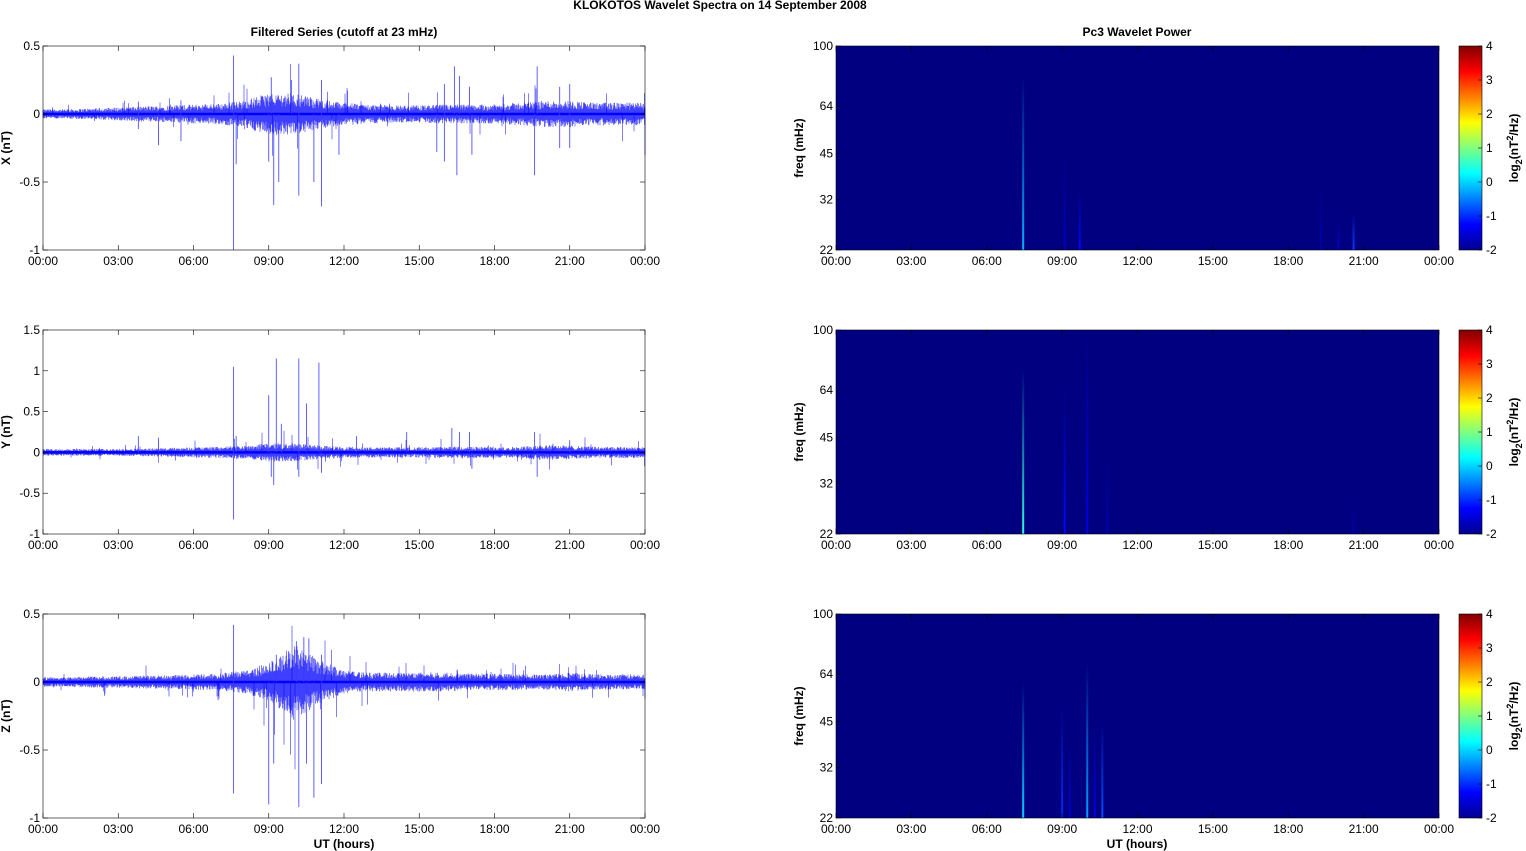 This screenshot has height=851, width=1526. I want to click on left-title: Filtered Series (cutoff at 23 mHz), so click(344, 32).